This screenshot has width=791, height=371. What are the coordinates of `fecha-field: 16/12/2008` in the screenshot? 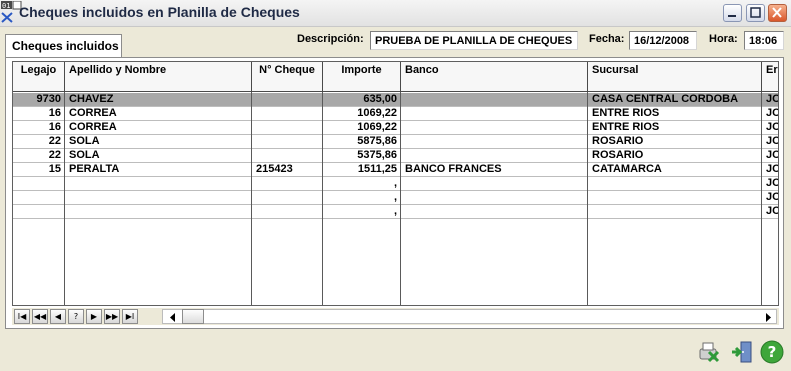 It's located at (663, 40).